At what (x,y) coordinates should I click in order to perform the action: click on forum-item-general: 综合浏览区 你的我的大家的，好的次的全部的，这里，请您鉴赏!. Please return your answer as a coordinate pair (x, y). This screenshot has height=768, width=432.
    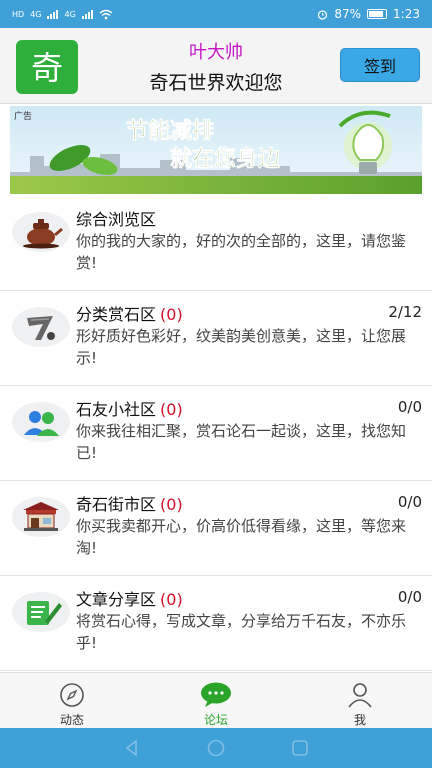
    Looking at the image, I should click on (216, 243).